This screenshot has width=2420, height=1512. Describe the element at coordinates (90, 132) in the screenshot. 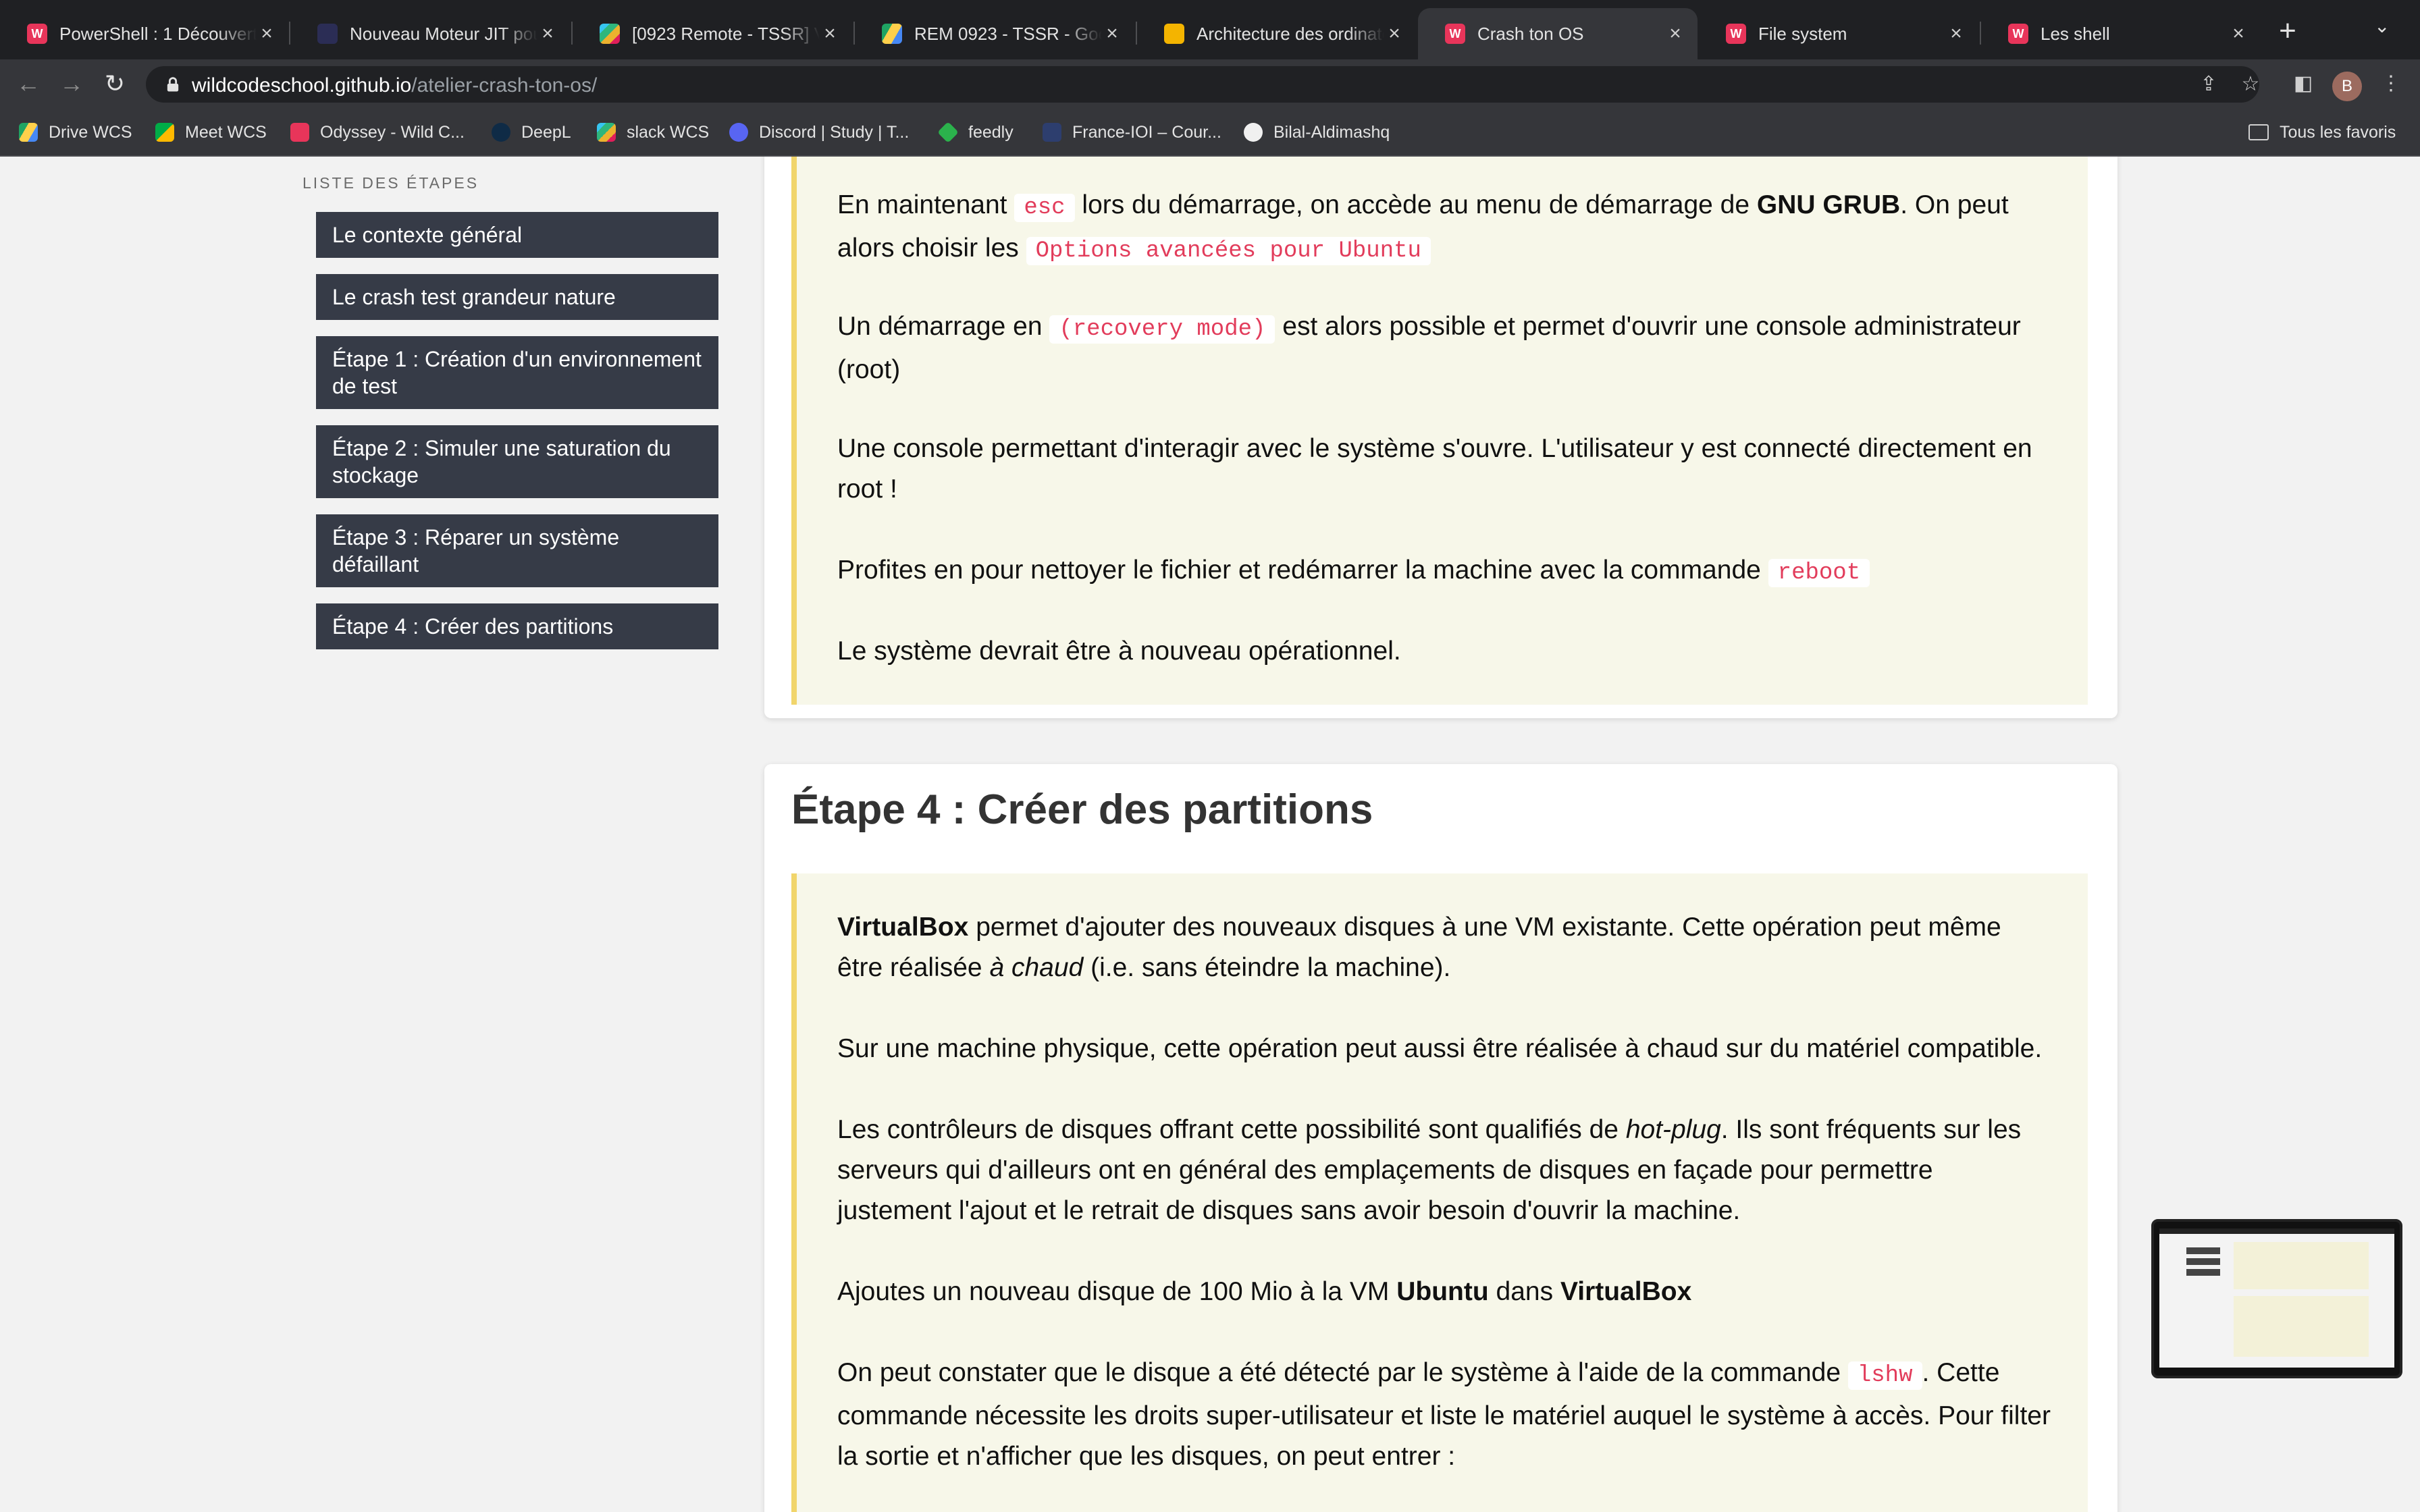

I see `bookmark-label: Drive WCS` at that location.